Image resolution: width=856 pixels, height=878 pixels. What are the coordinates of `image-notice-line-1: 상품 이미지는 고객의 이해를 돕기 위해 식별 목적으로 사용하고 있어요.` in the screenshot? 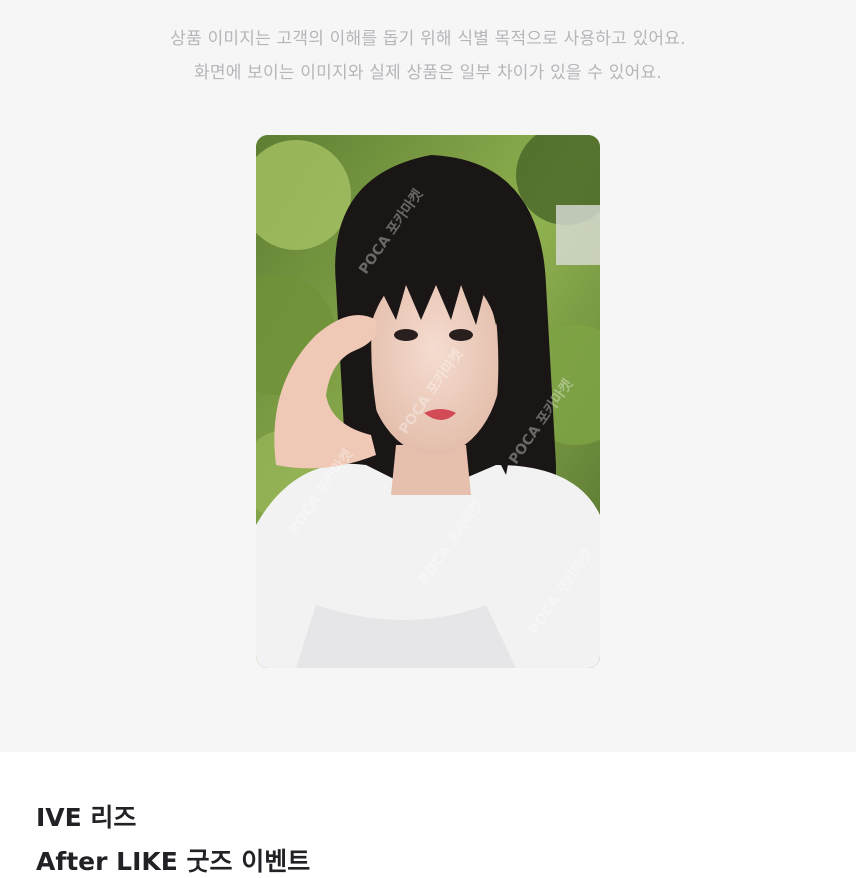 It's located at (428, 39).